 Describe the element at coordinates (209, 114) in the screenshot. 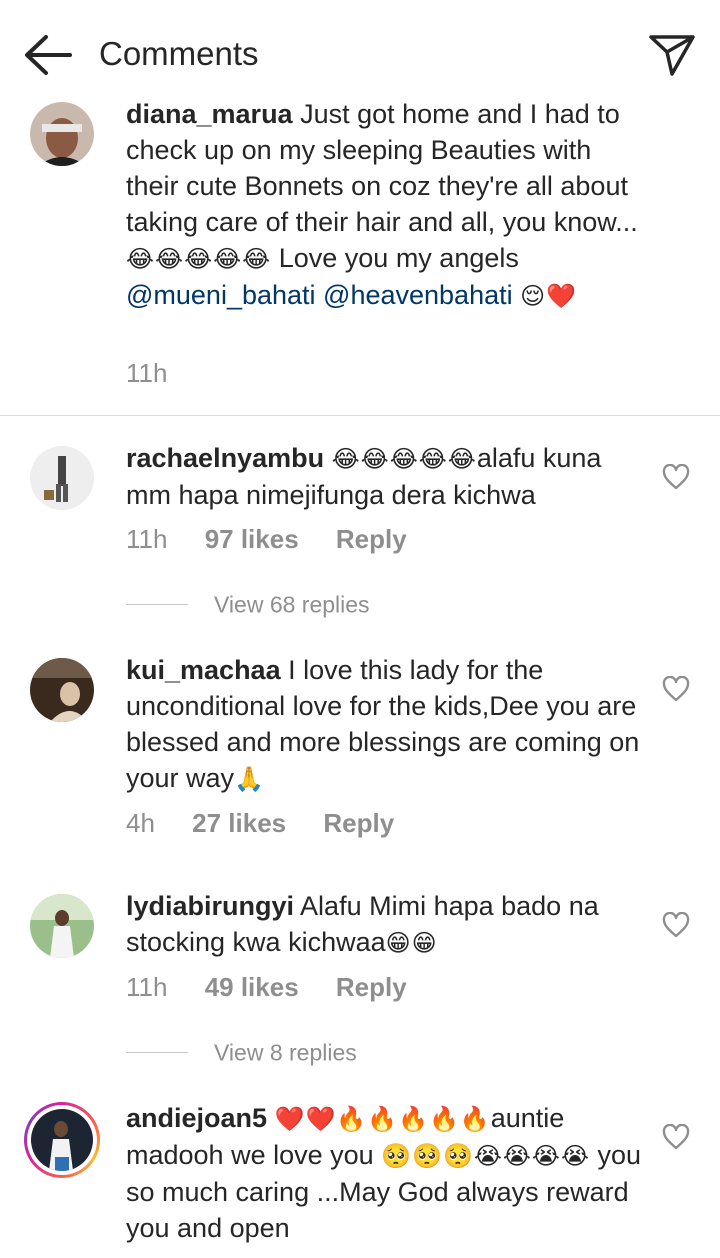

I see `caption-username: diana_marua` at that location.